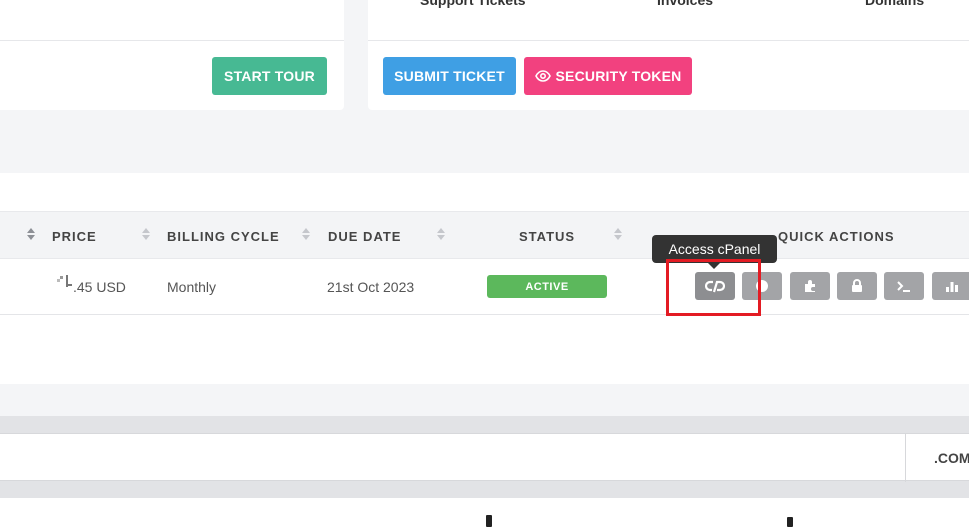  I want to click on status-badge: ACTIVE, so click(547, 286).